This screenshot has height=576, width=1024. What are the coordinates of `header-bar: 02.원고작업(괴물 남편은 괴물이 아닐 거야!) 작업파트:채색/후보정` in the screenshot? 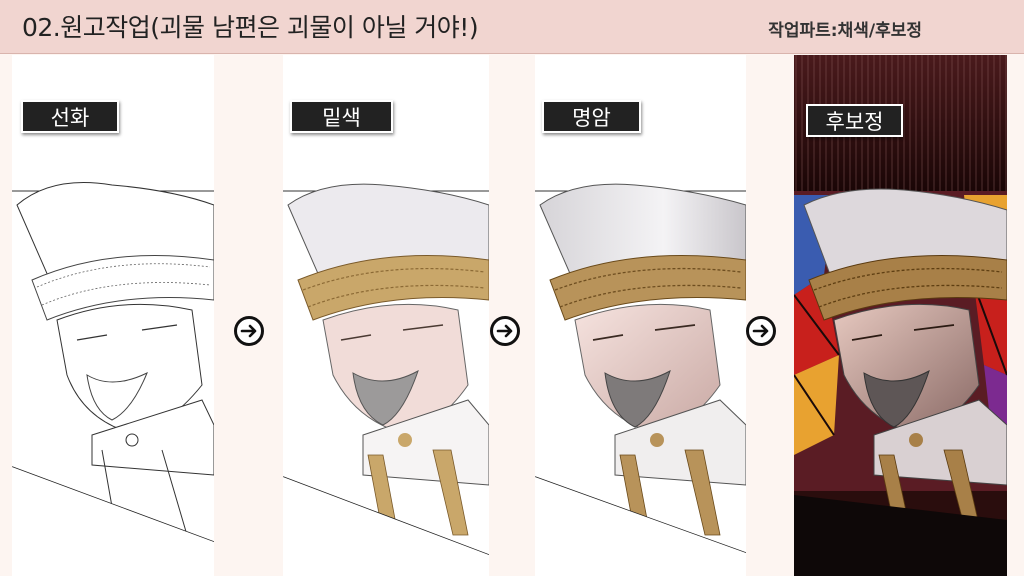 It's located at (512, 27).